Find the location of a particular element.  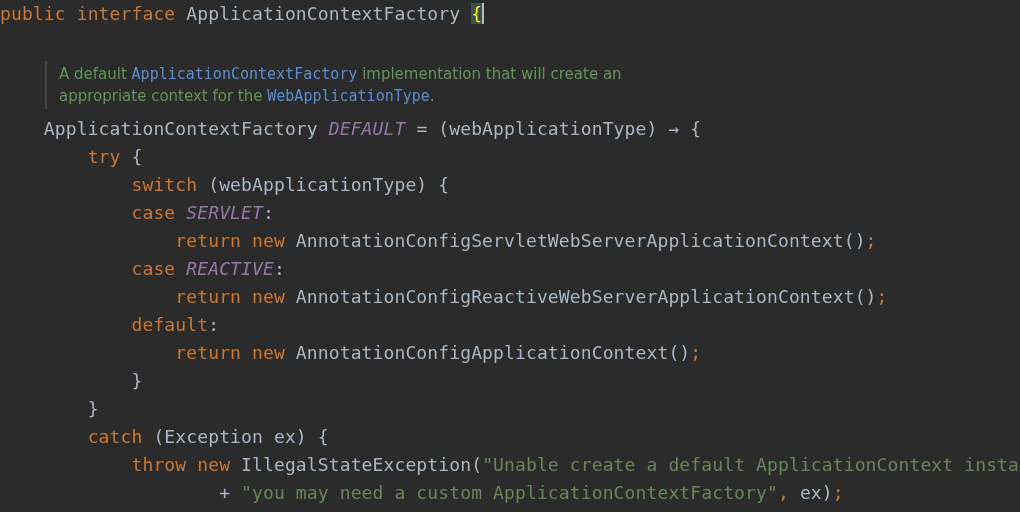

code-line: catch (Exception ex) { is located at coordinates (207, 437).